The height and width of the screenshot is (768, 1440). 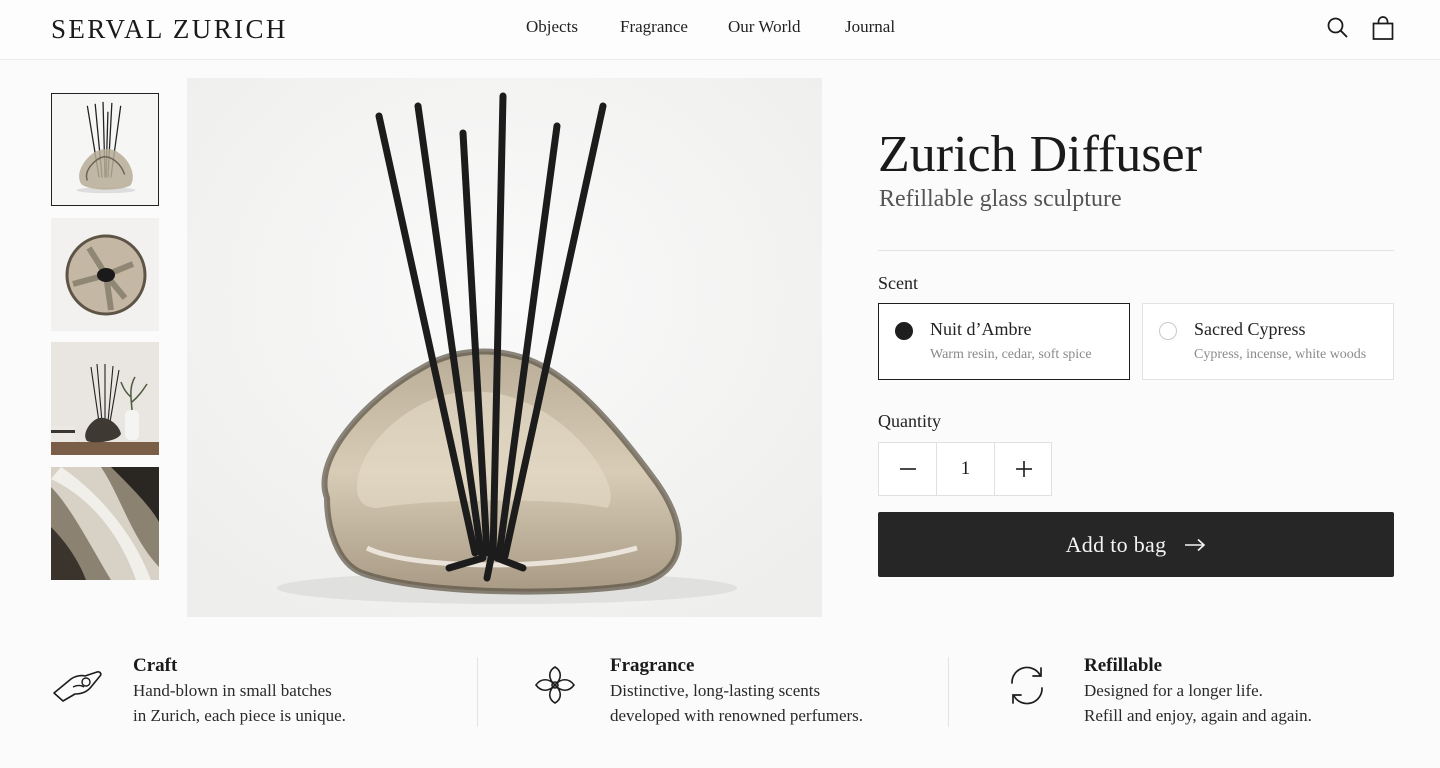 What do you see at coordinates (105, 274) in the screenshot?
I see `thumbnail-top-view` at bounding box center [105, 274].